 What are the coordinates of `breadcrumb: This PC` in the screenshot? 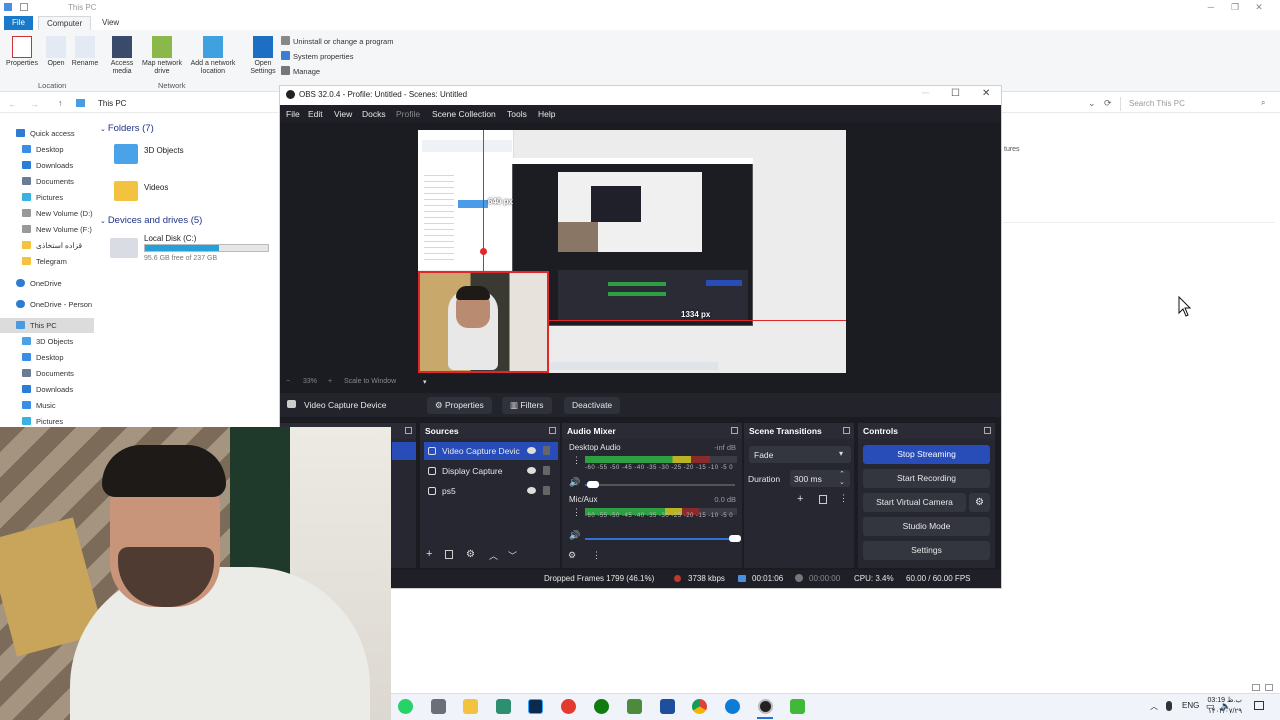 It's located at (174, 103).